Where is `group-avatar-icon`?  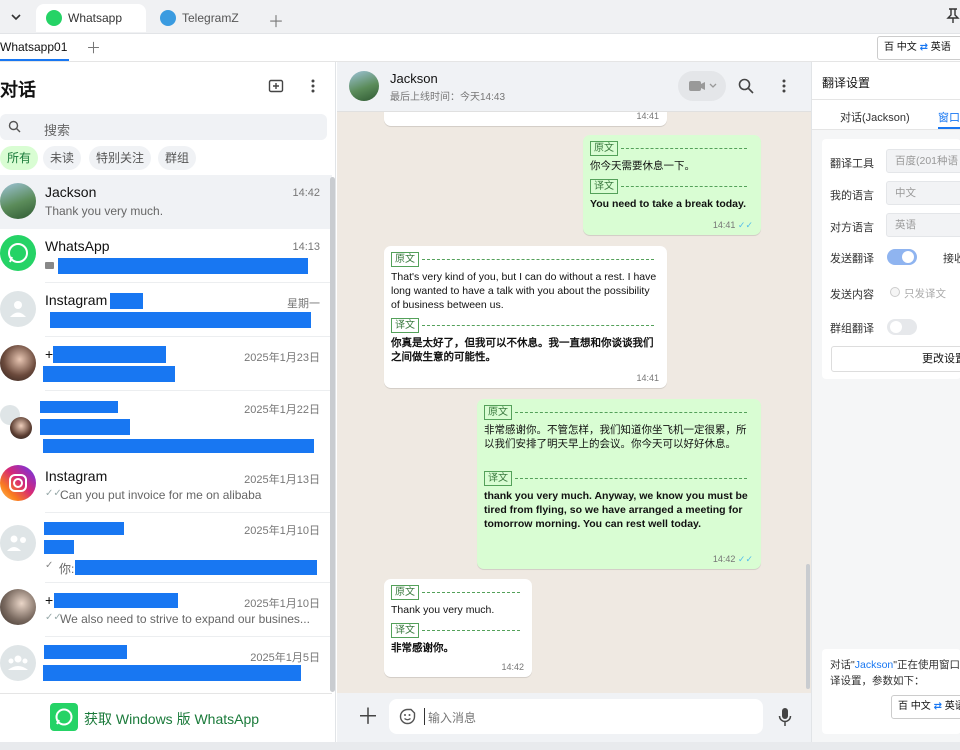
group-avatar-icon is located at coordinates (18, 663).